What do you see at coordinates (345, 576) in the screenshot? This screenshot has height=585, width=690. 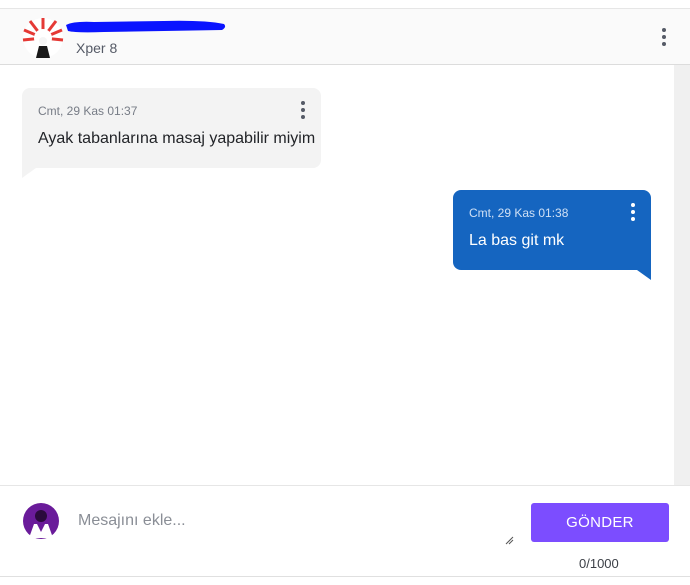 I see `divider` at bounding box center [345, 576].